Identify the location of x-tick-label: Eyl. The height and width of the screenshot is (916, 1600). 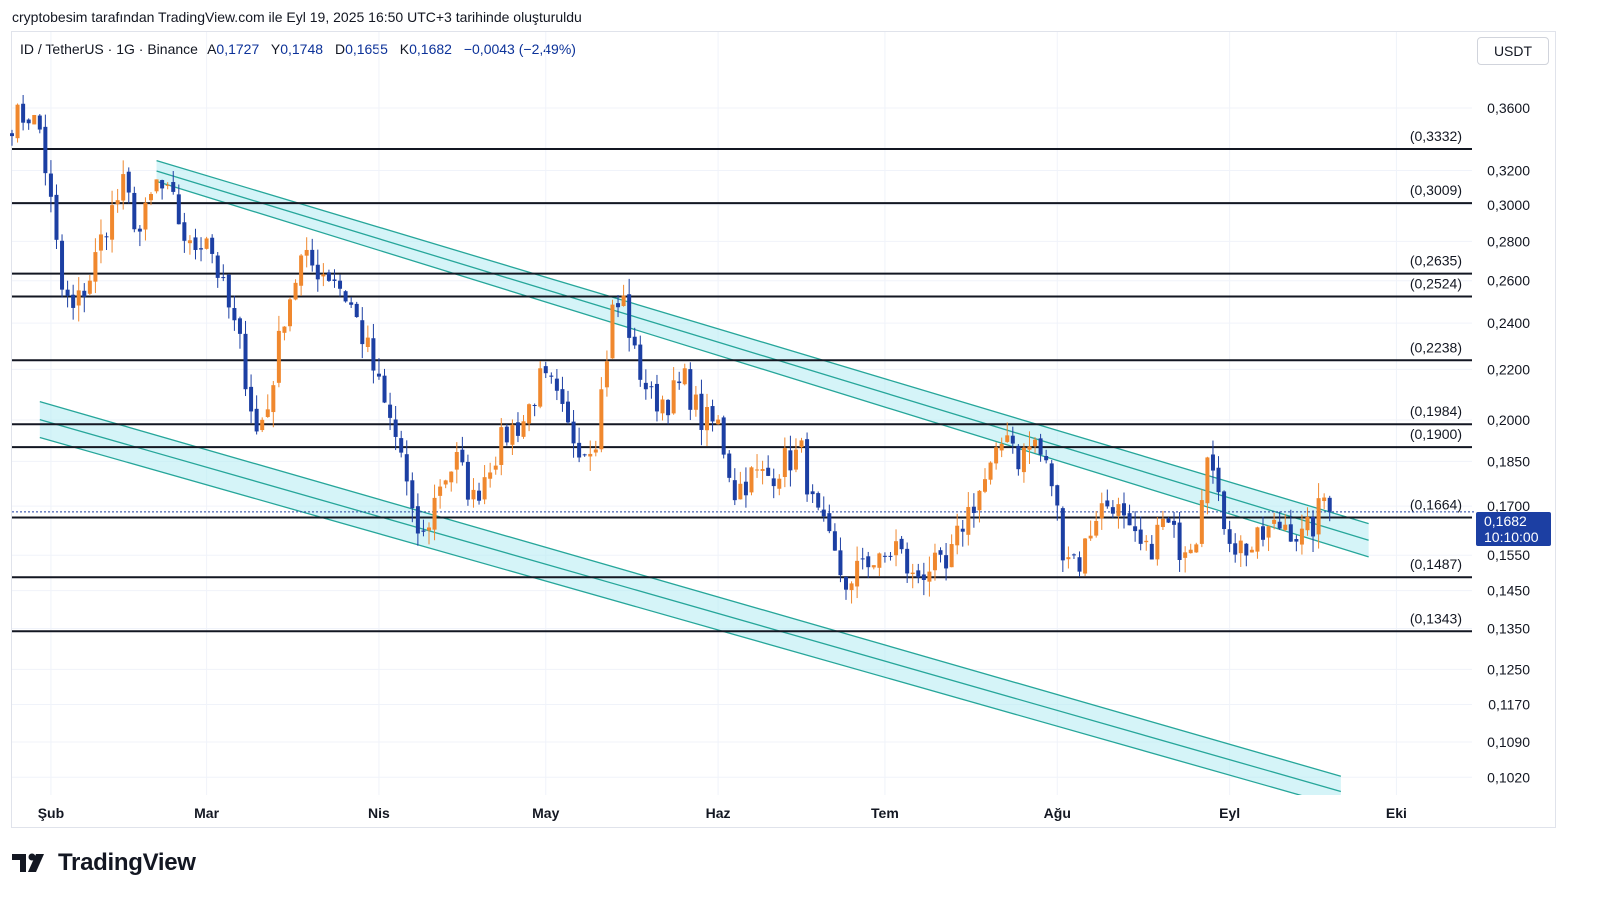
(1229, 813).